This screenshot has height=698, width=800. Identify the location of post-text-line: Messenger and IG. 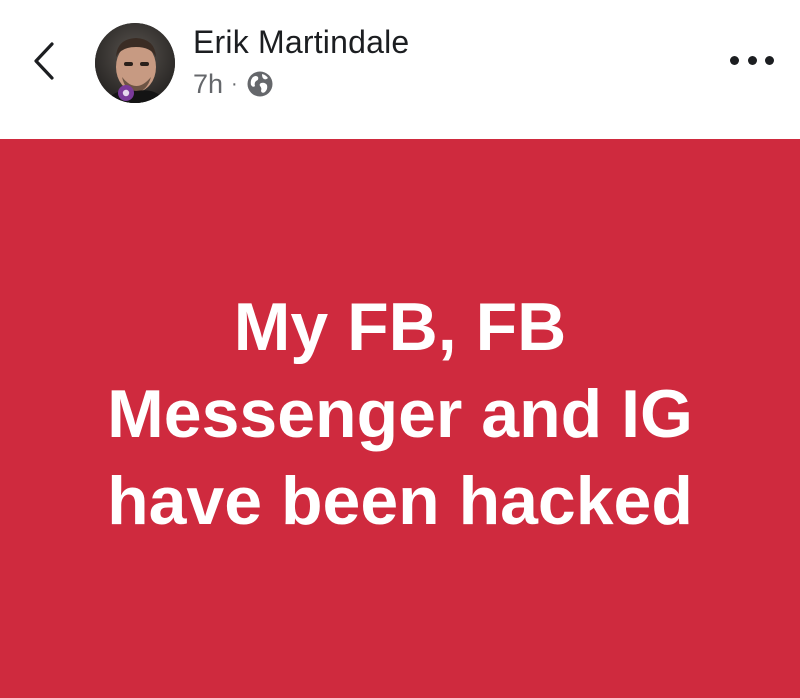
(400, 414).